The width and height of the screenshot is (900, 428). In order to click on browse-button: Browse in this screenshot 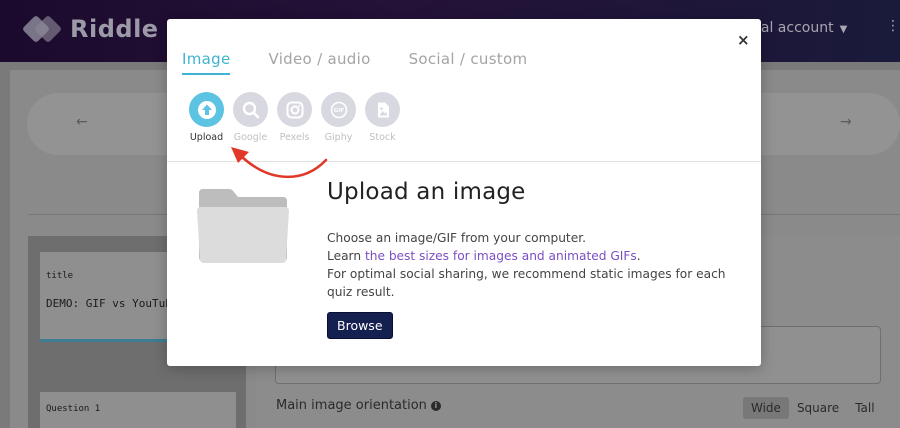, I will do `click(360, 325)`.